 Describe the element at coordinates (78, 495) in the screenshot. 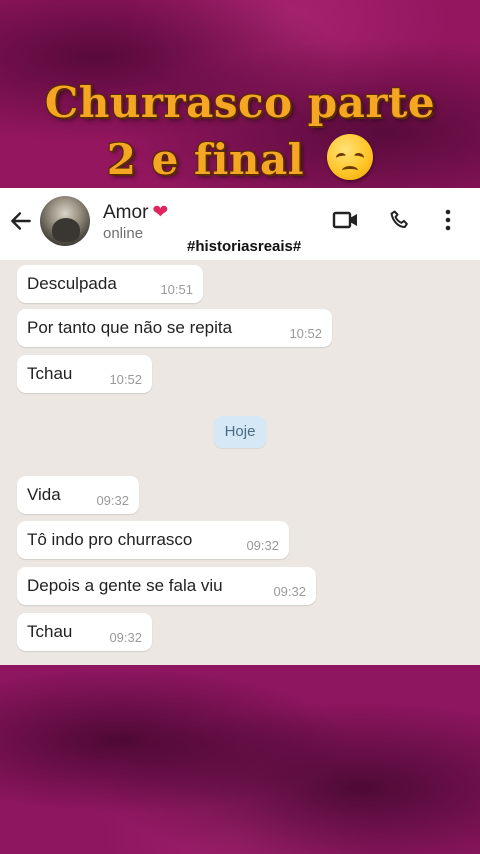

I see `message-bubble: Vida 09:32` at that location.